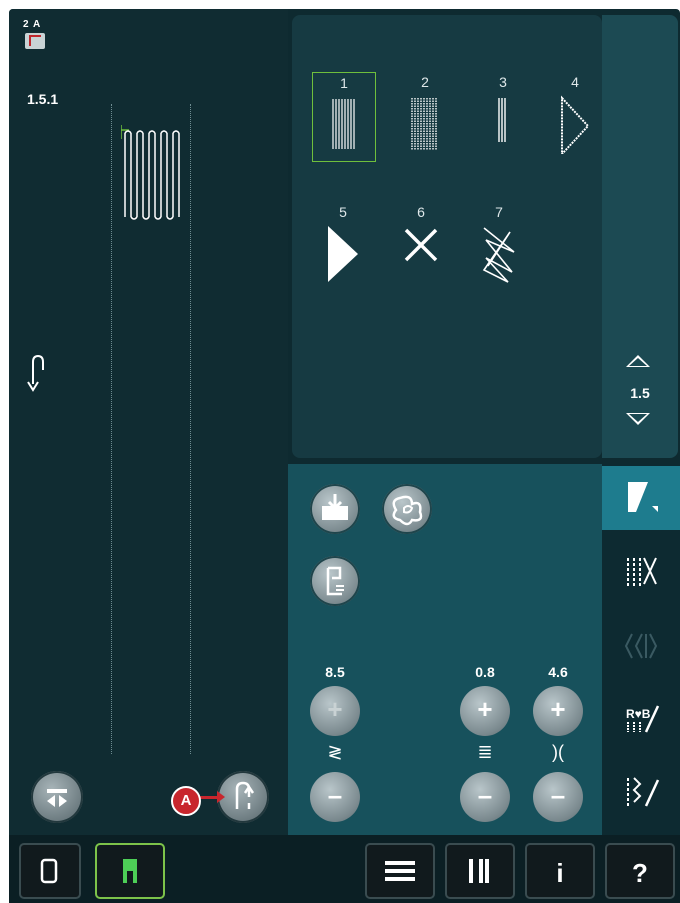 The height and width of the screenshot is (903, 680). Describe the element at coordinates (344, 869) in the screenshot. I see `bottom-toolbar: i ?` at that location.